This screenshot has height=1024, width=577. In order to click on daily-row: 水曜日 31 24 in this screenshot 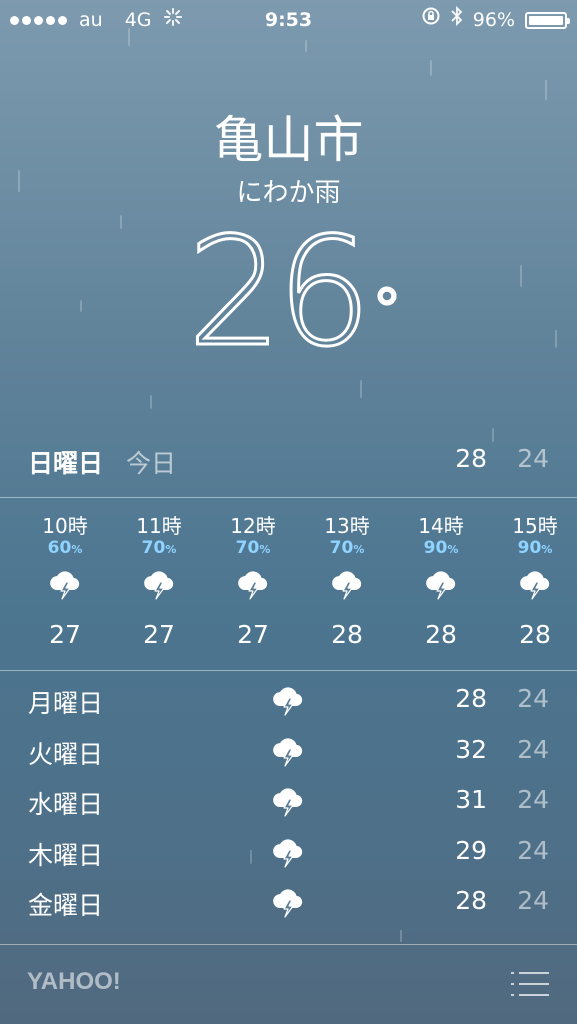, I will do `click(288, 810)`.